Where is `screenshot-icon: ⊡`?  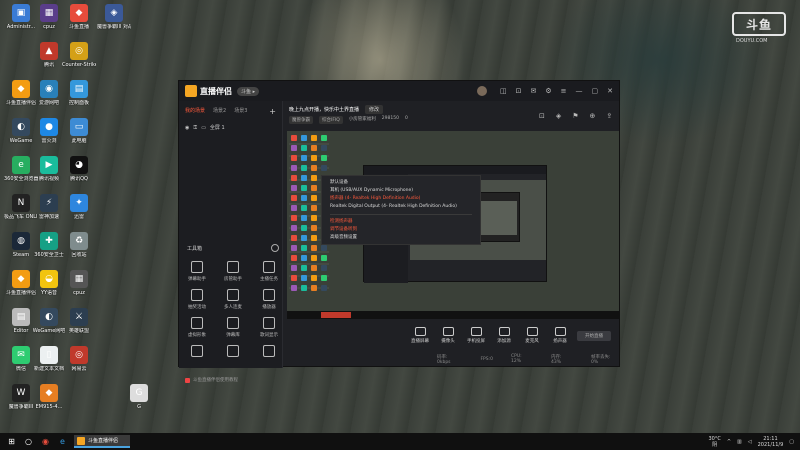
screenshot-icon: ⊡ is located at coordinates (519, 91).